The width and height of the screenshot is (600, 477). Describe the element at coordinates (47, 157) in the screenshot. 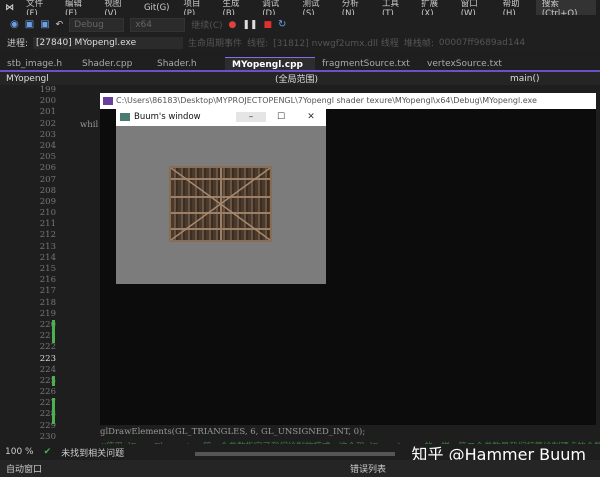

I see `line-number: 205` at that location.